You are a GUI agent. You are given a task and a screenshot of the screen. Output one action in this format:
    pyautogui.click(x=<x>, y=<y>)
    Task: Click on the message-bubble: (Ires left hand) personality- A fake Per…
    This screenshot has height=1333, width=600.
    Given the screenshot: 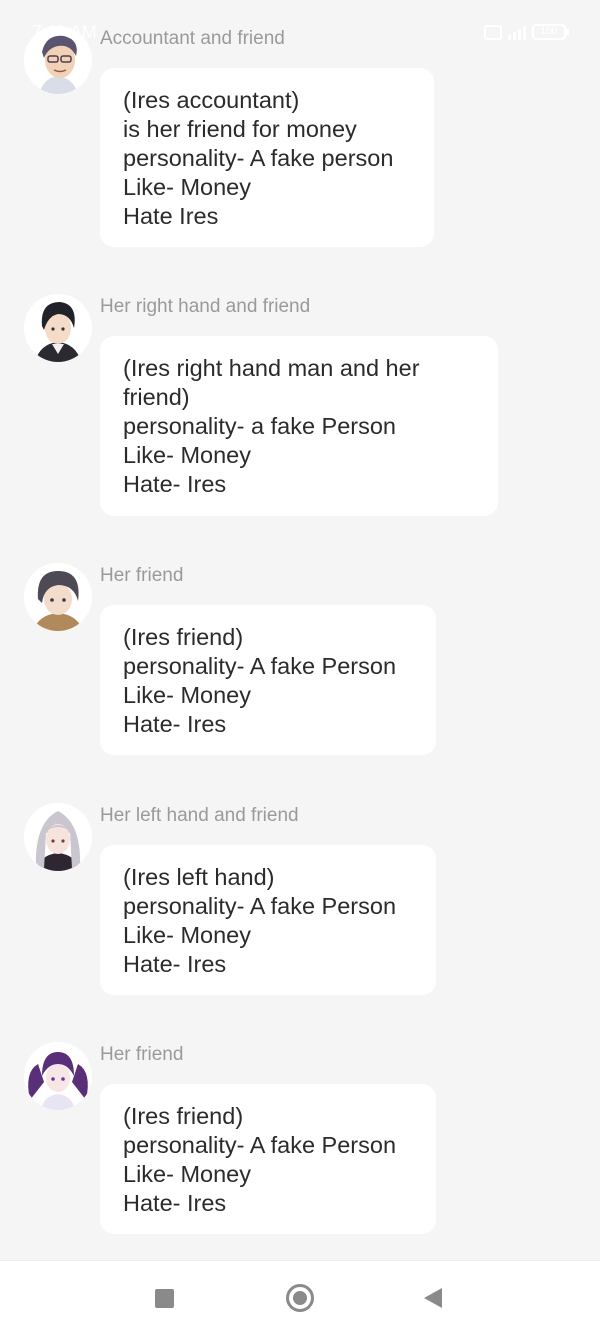 What is the action you would take?
    pyautogui.click(x=268, y=920)
    